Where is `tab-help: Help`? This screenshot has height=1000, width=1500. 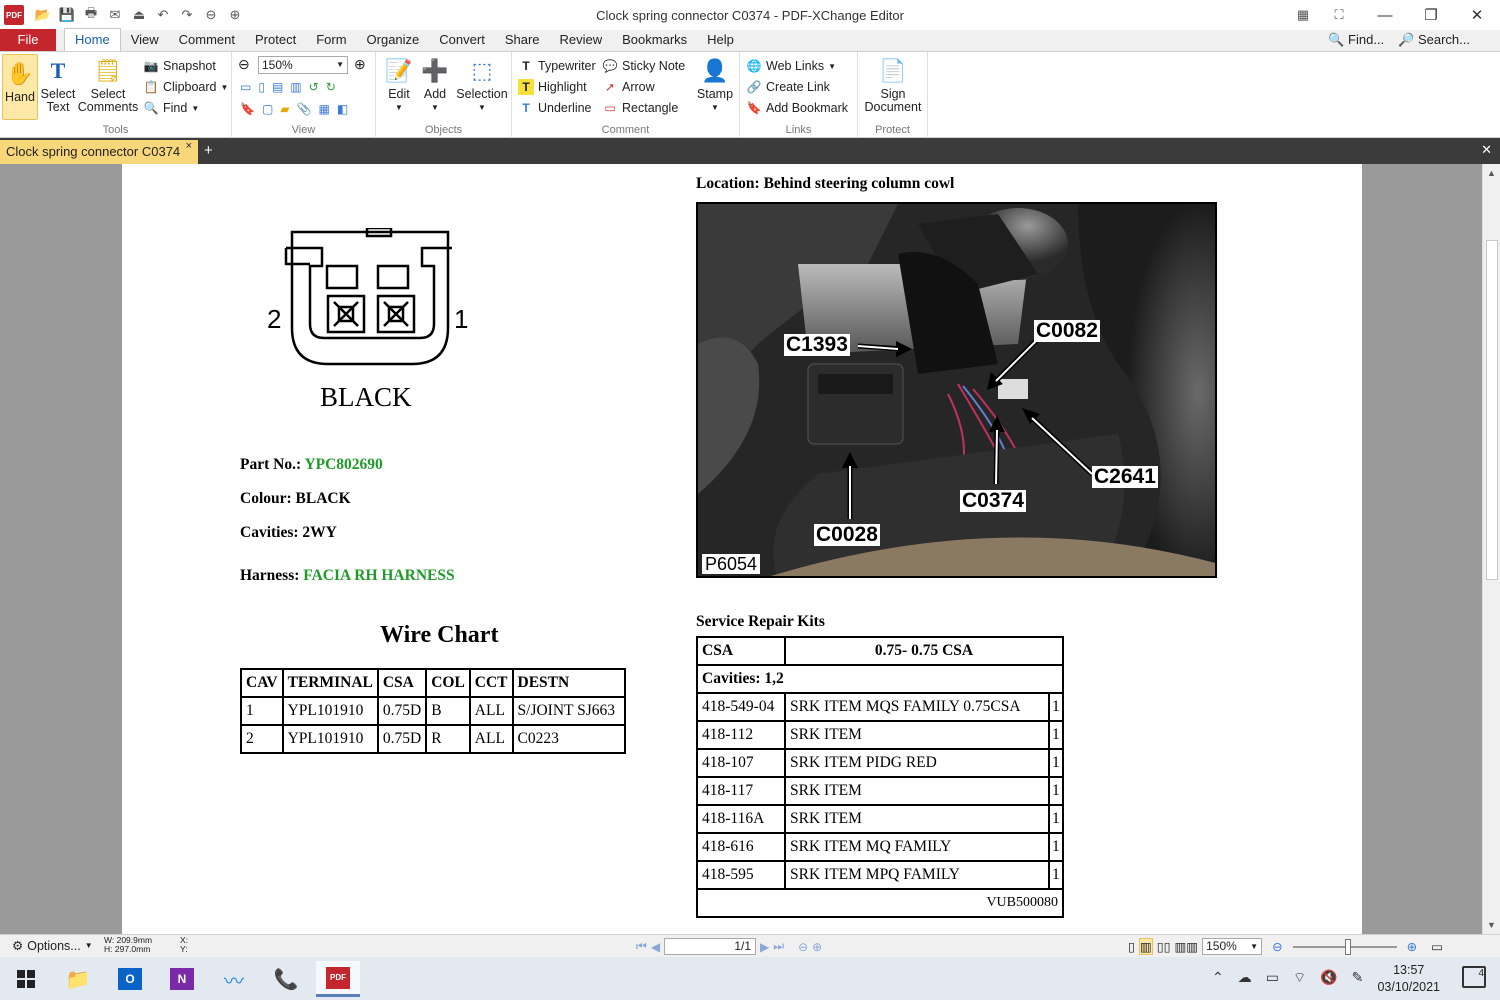
tab-help: Help is located at coordinates (720, 40).